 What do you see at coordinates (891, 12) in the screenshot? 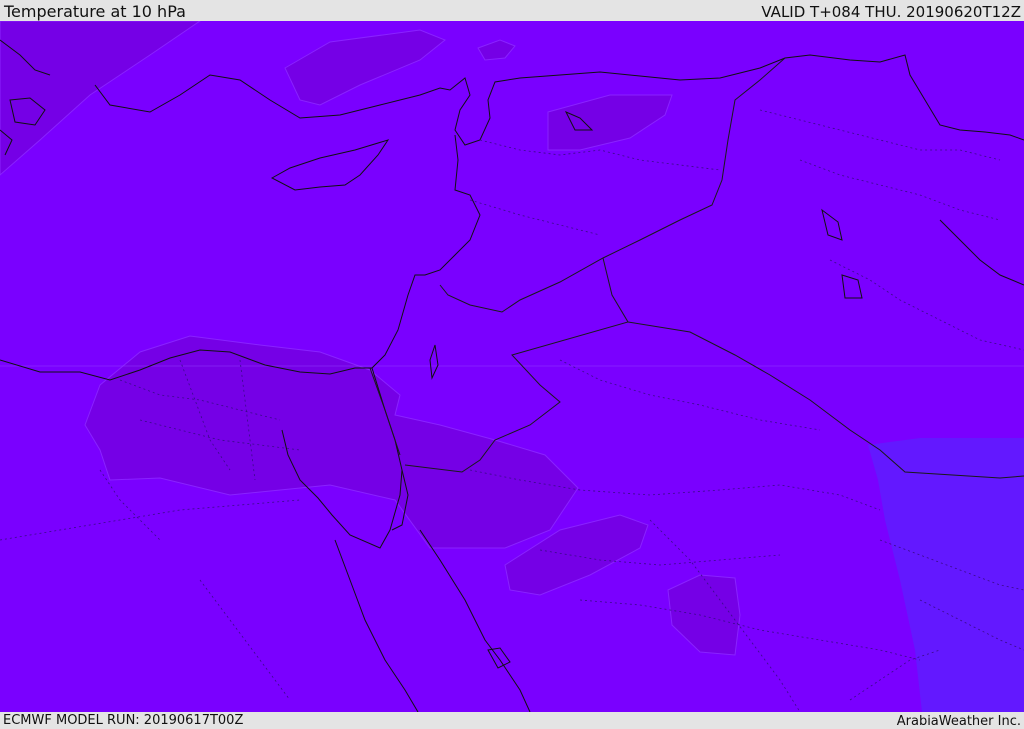
I see `valid-time-label: VALID T+084 THU. 20190620T12Z` at bounding box center [891, 12].